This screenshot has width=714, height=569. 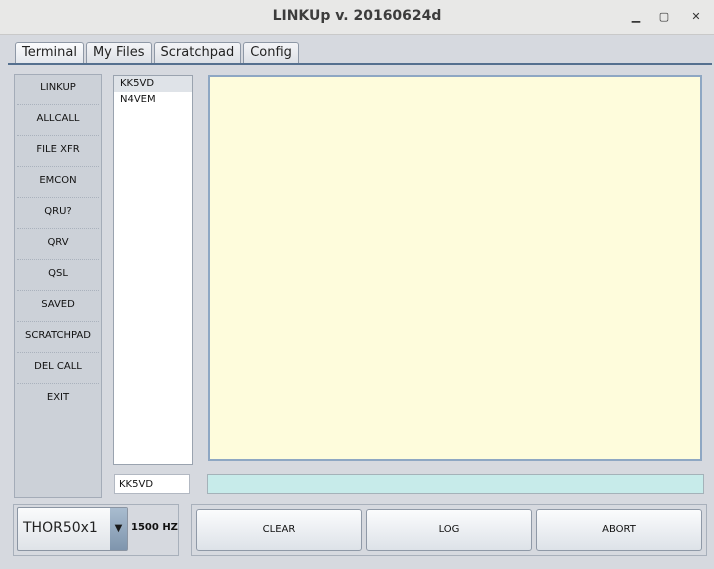 I want to click on qrv-button: QRV, so click(x=58, y=245).